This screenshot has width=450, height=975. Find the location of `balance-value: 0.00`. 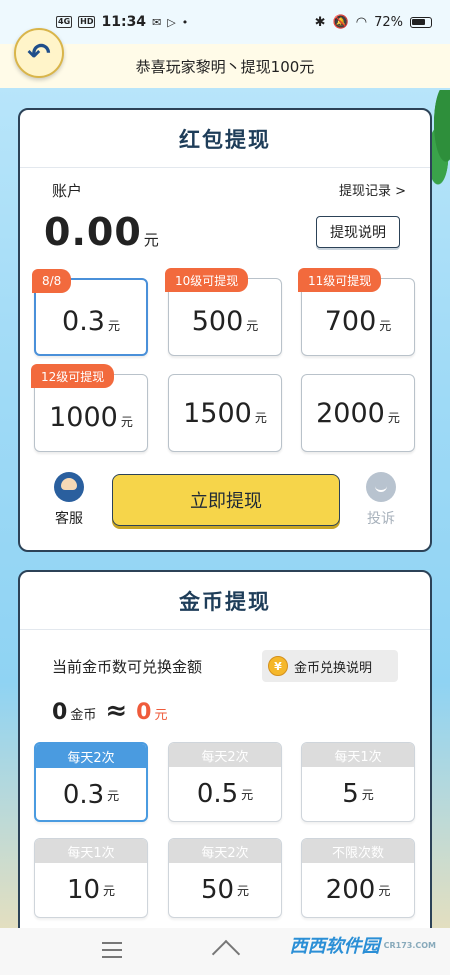

balance-value: 0.00 is located at coordinates (93, 232).